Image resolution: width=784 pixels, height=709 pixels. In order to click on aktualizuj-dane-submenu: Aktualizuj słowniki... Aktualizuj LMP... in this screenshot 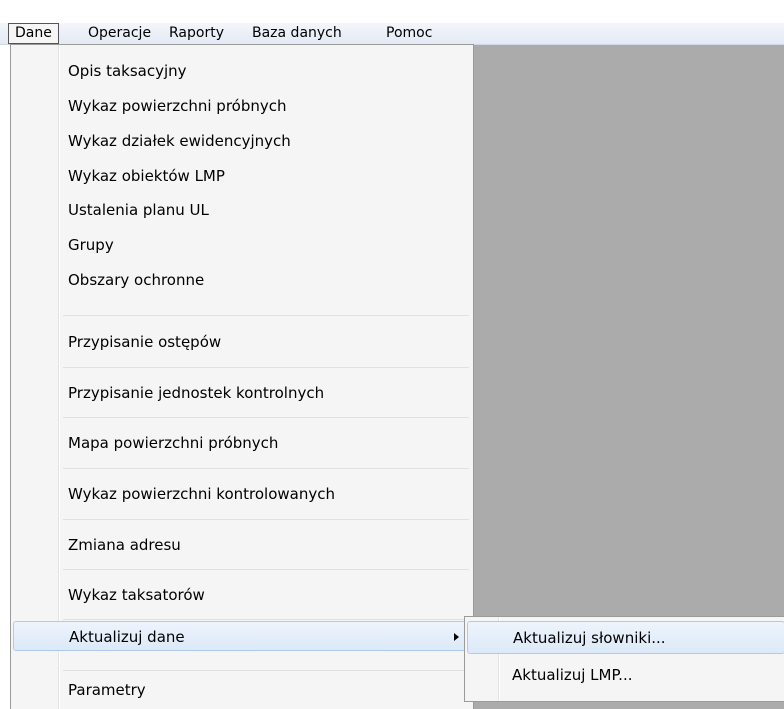, I will do `click(624, 659)`.